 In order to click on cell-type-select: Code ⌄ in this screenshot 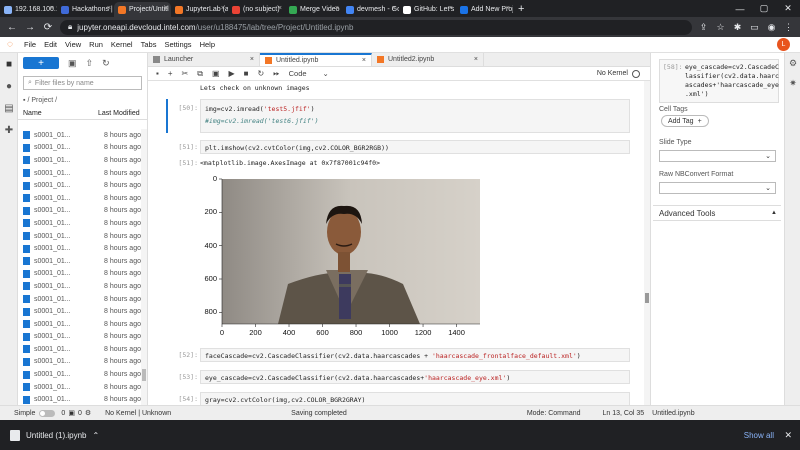, I will do `click(309, 73)`.